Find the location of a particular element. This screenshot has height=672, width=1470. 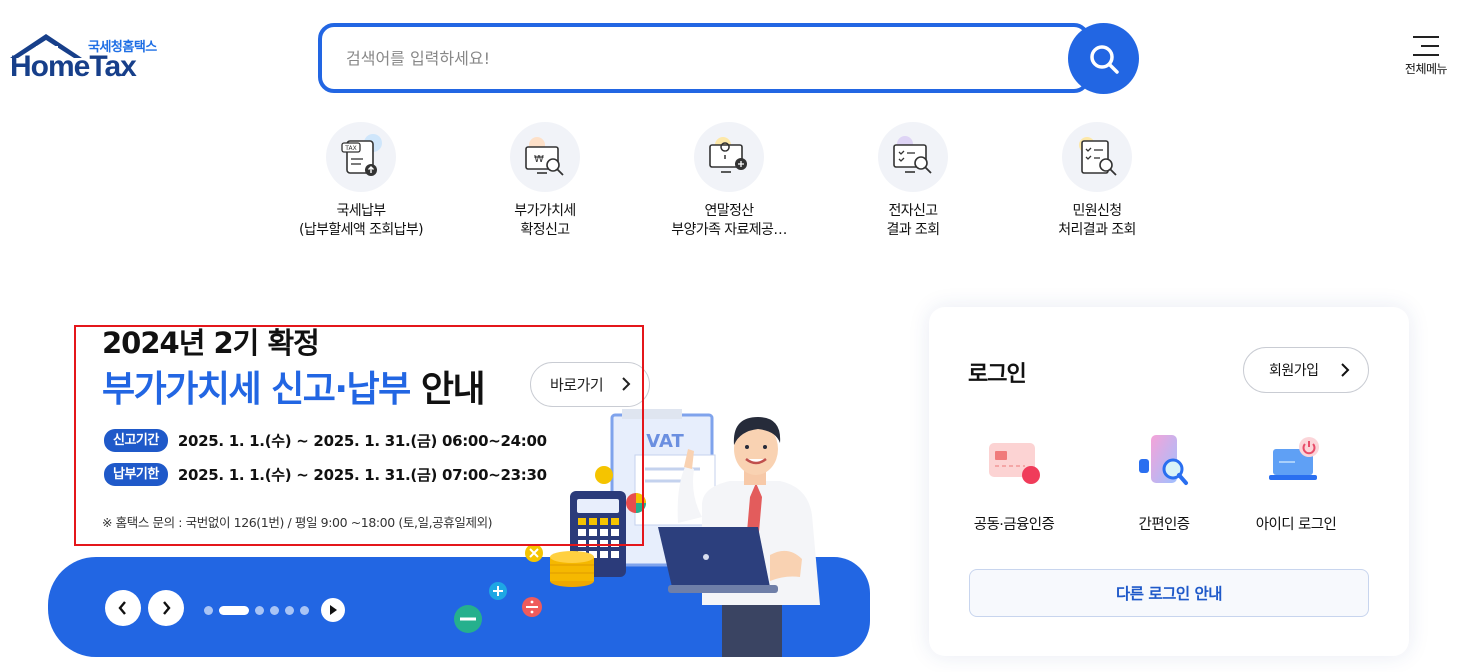

all-menu-label: 전체메뉴 is located at coordinates (1426, 69).